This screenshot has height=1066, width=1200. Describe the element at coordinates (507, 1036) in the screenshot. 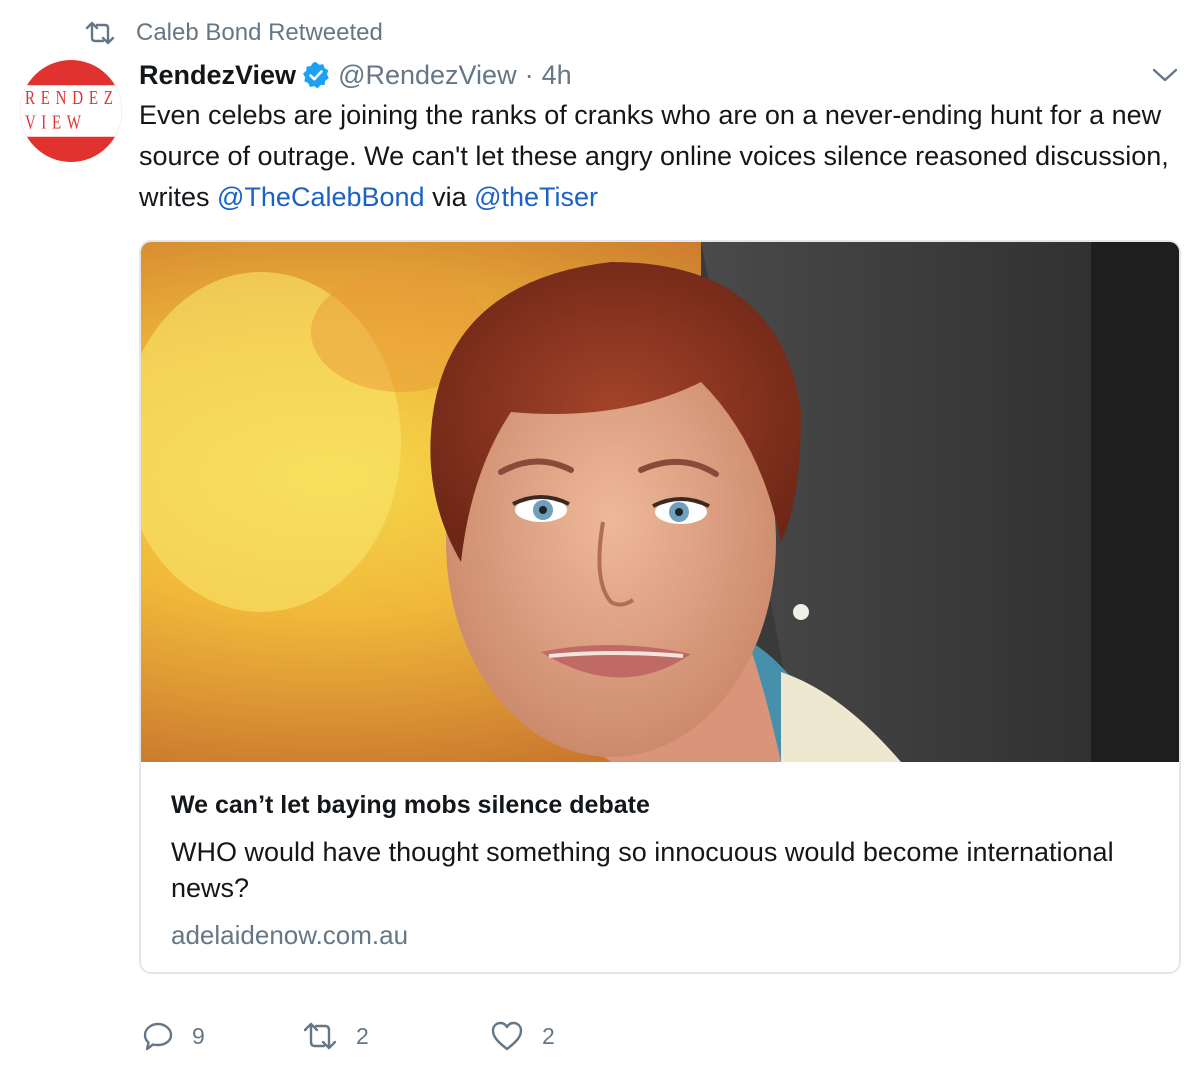

I see `heart-icon` at that location.